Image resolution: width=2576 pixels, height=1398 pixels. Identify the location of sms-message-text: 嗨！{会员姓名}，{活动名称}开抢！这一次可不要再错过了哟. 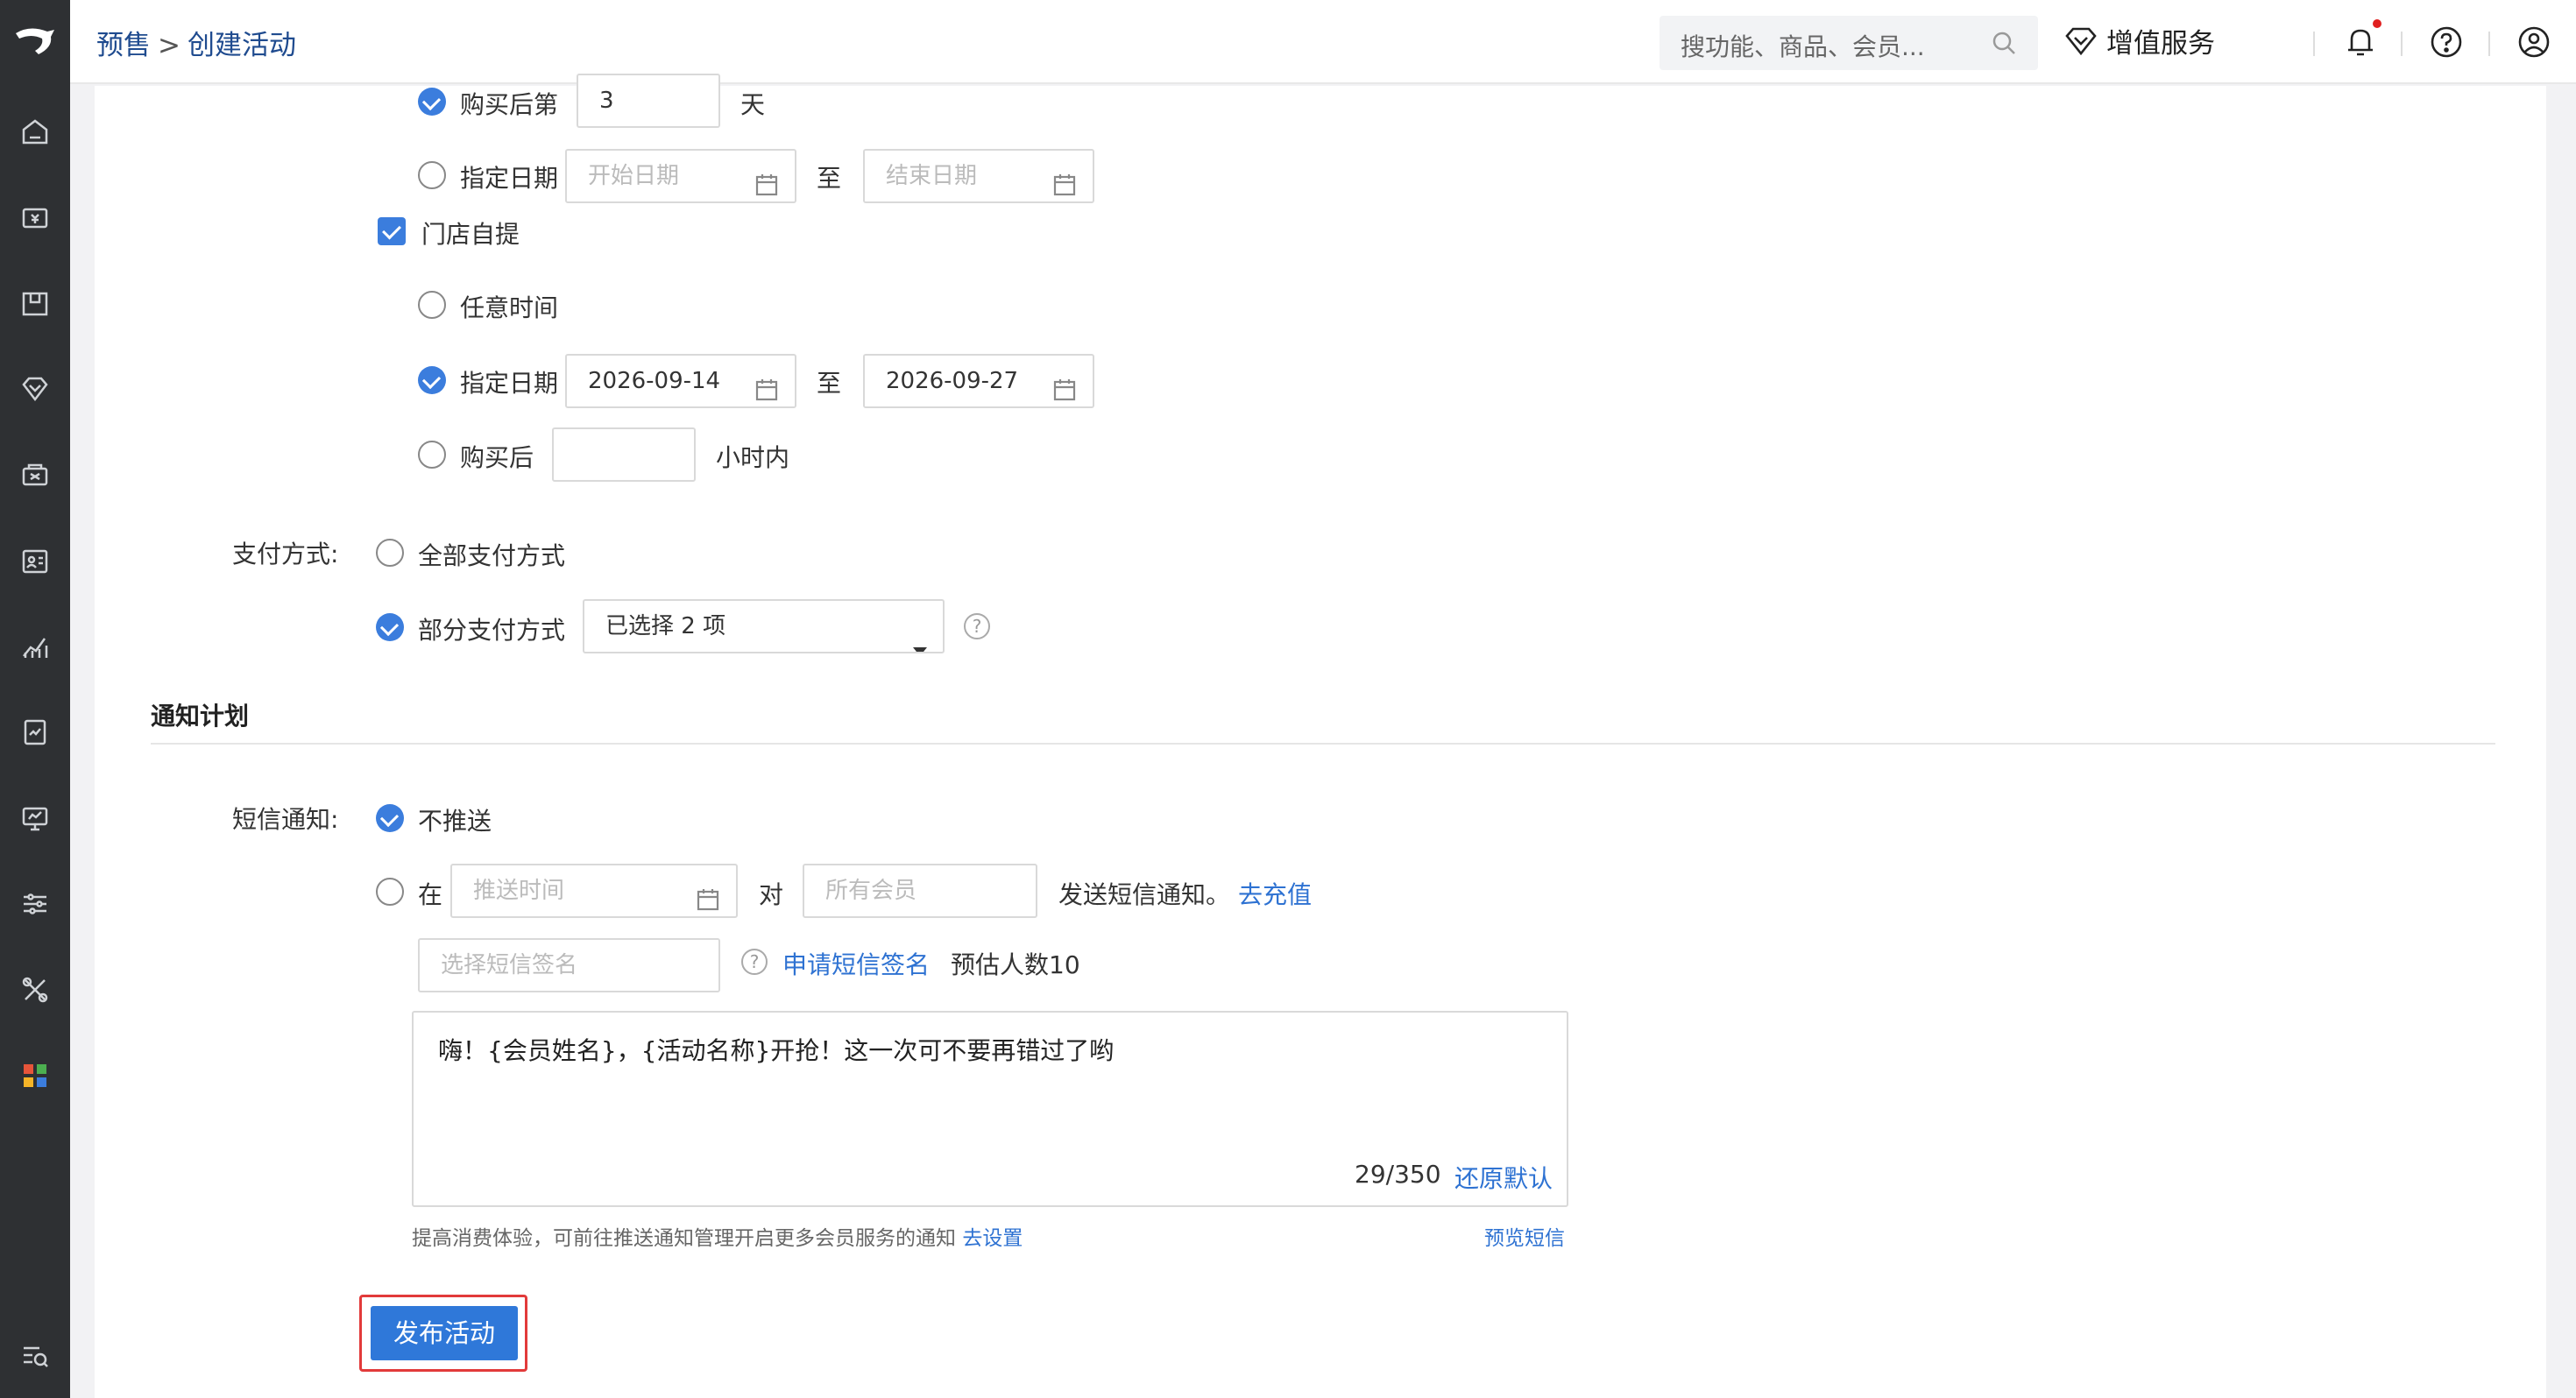
(776, 1050).